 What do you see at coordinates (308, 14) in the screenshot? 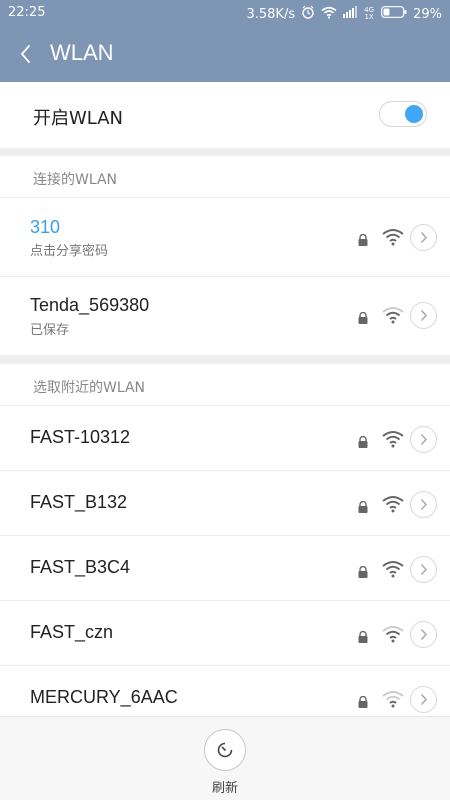
I see `alarm-icon` at bounding box center [308, 14].